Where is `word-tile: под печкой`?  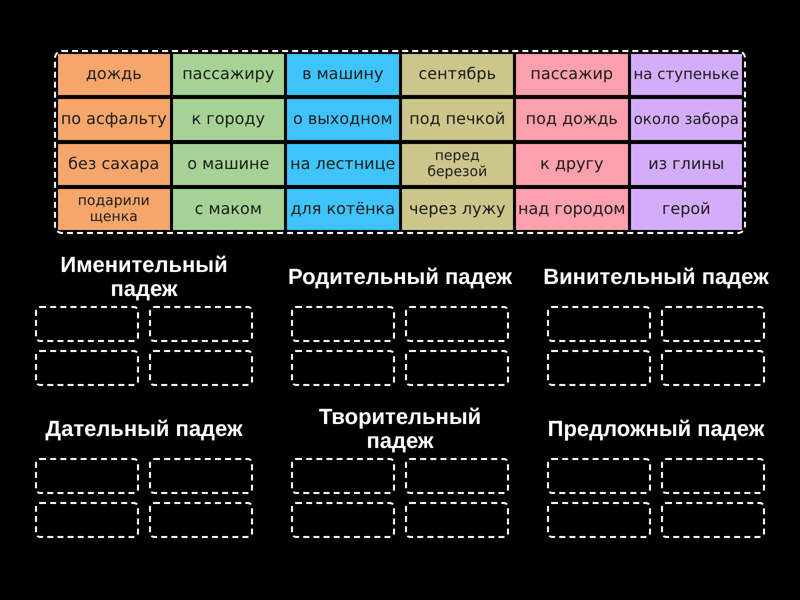 word-tile: под печкой is located at coordinates (457, 119).